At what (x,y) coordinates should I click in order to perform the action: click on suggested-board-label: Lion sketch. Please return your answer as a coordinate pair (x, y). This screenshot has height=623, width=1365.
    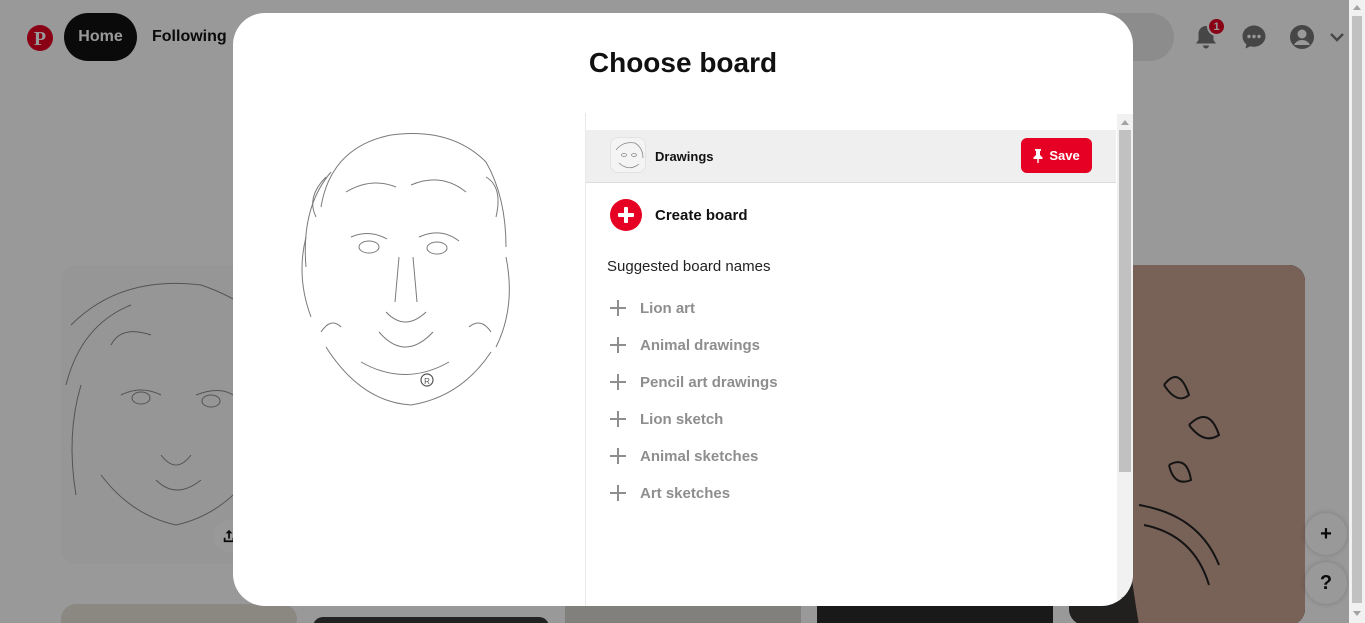
    Looking at the image, I should click on (682, 419).